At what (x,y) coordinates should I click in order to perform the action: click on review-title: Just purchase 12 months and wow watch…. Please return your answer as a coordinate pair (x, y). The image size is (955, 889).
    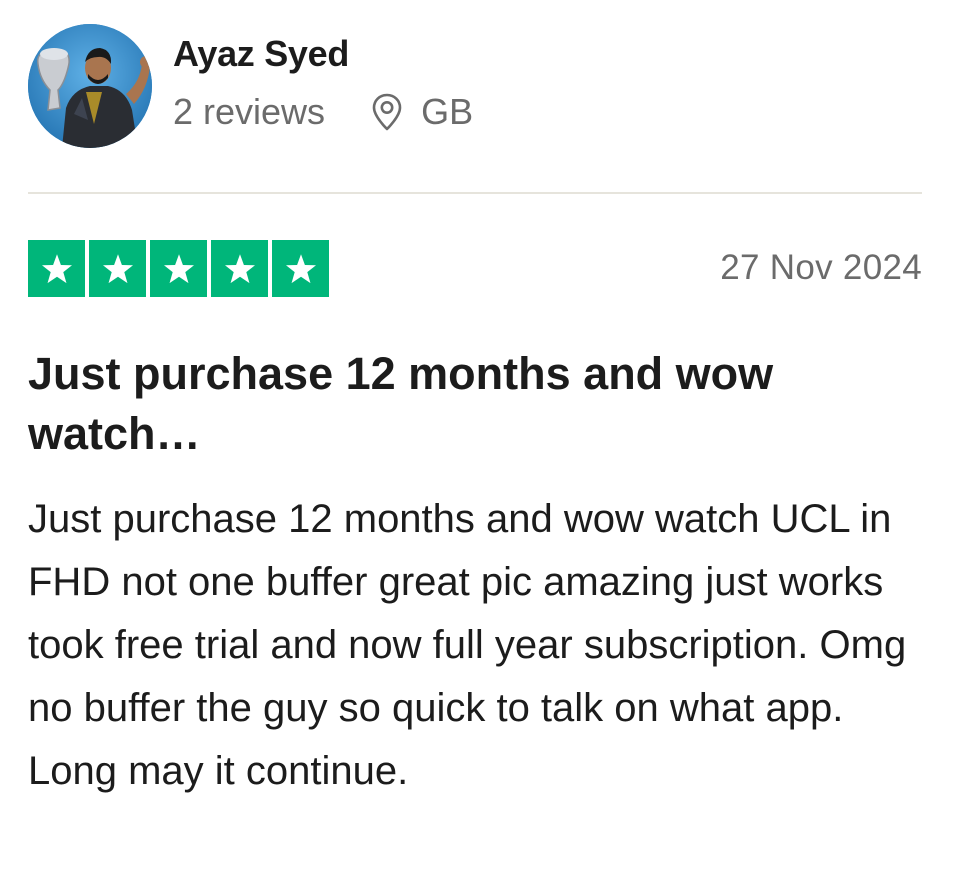
    Looking at the image, I should click on (468, 404).